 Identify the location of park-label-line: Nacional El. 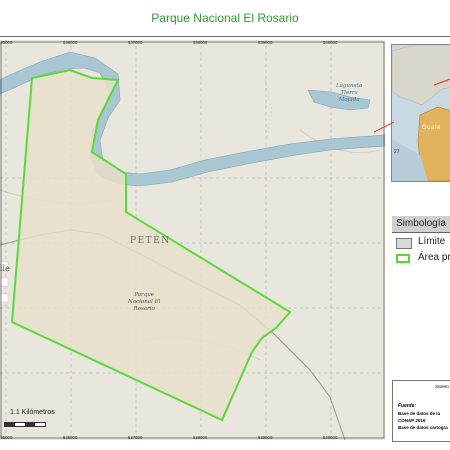
(144, 302).